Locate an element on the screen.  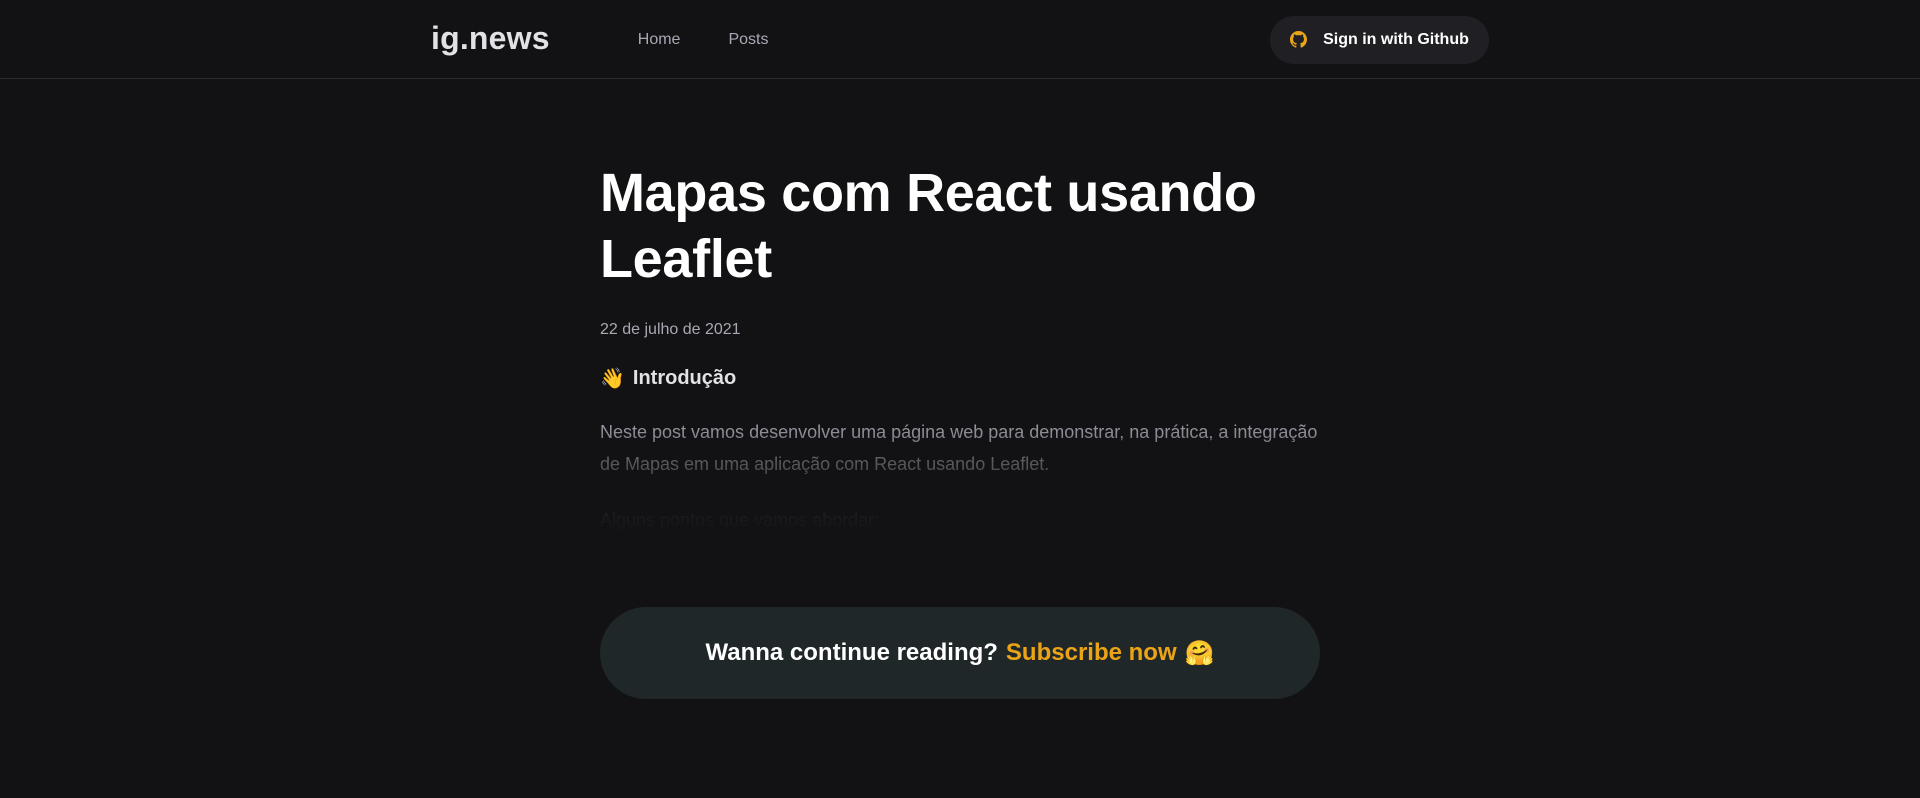
header-content: ig.news Home Posts Sign in with Github is located at coordinates (960, 39).